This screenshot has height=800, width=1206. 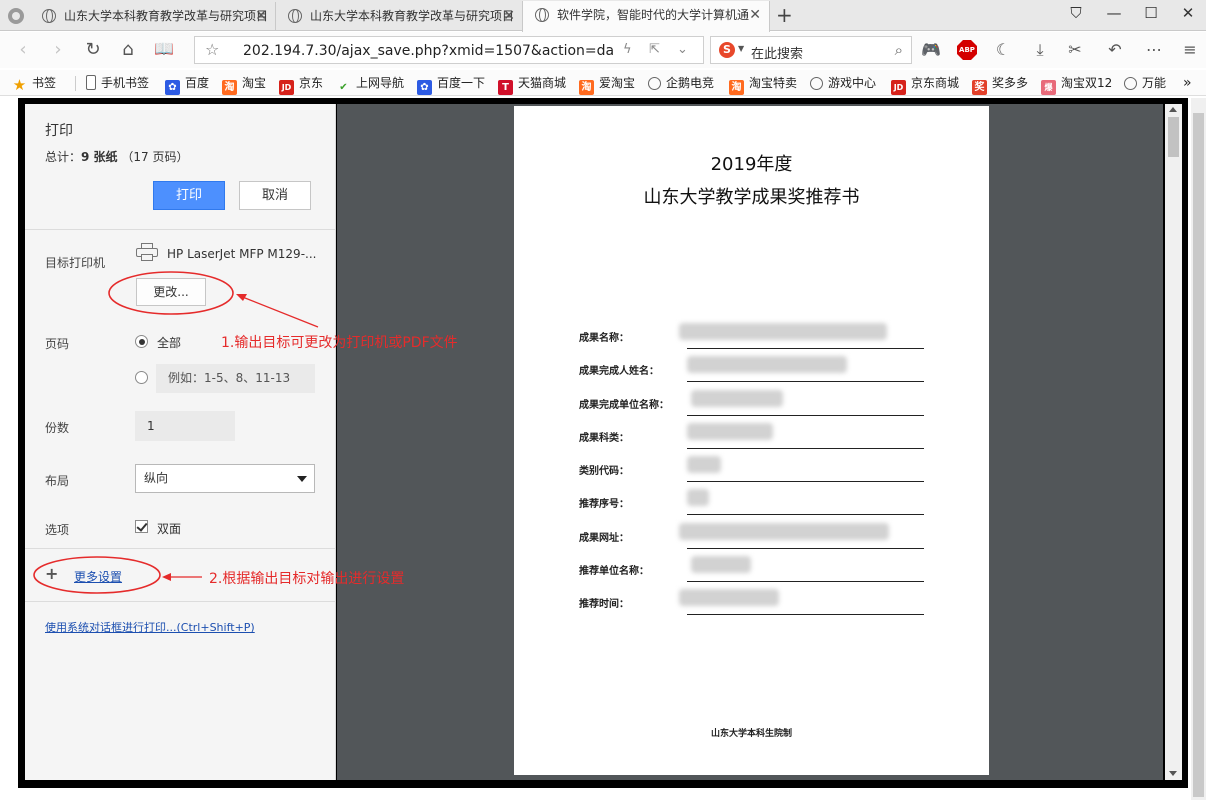 What do you see at coordinates (185, 426) in the screenshot?
I see `copies-input: 1` at bounding box center [185, 426].